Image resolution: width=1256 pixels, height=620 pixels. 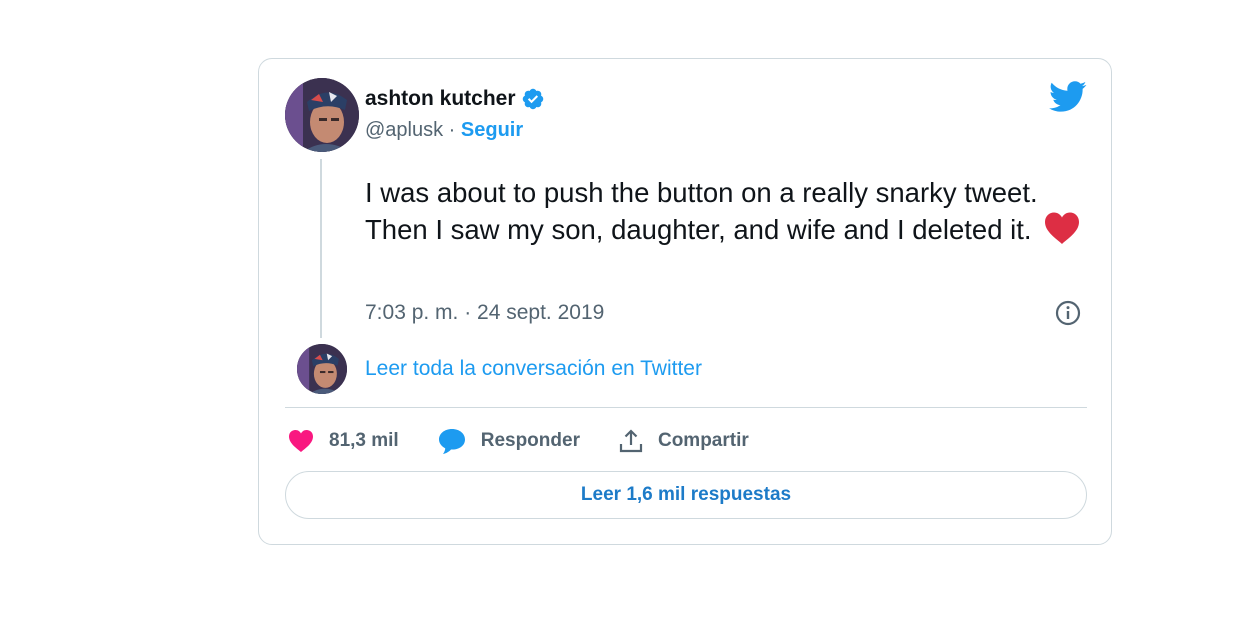 What do you see at coordinates (686, 407) in the screenshot?
I see `divider` at bounding box center [686, 407].